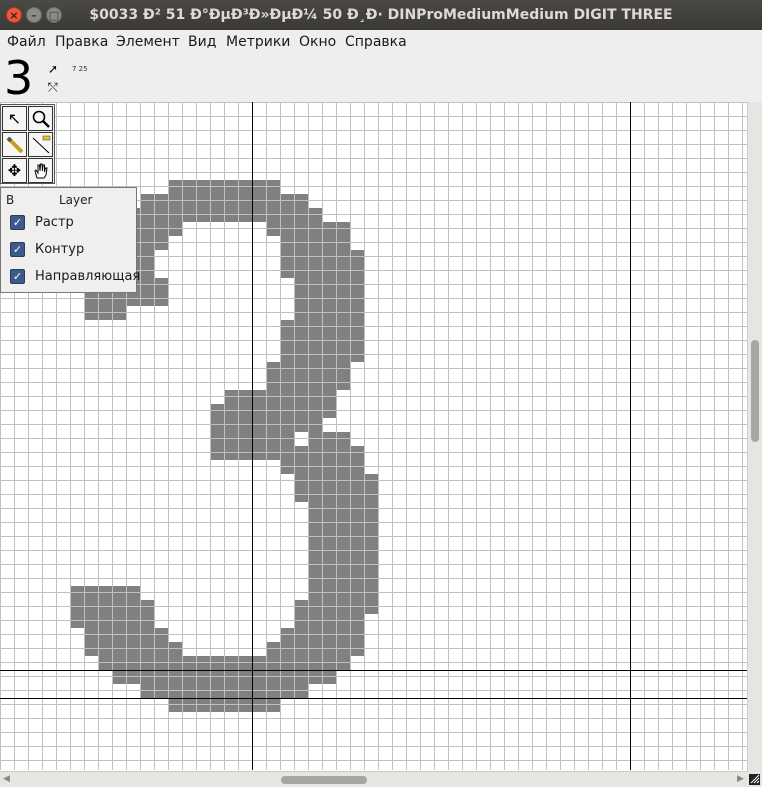 The image size is (762, 791). What do you see at coordinates (324, 780) in the screenshot?
I see `horizontal-scroll-thumb` at bounding box center [324, 780].